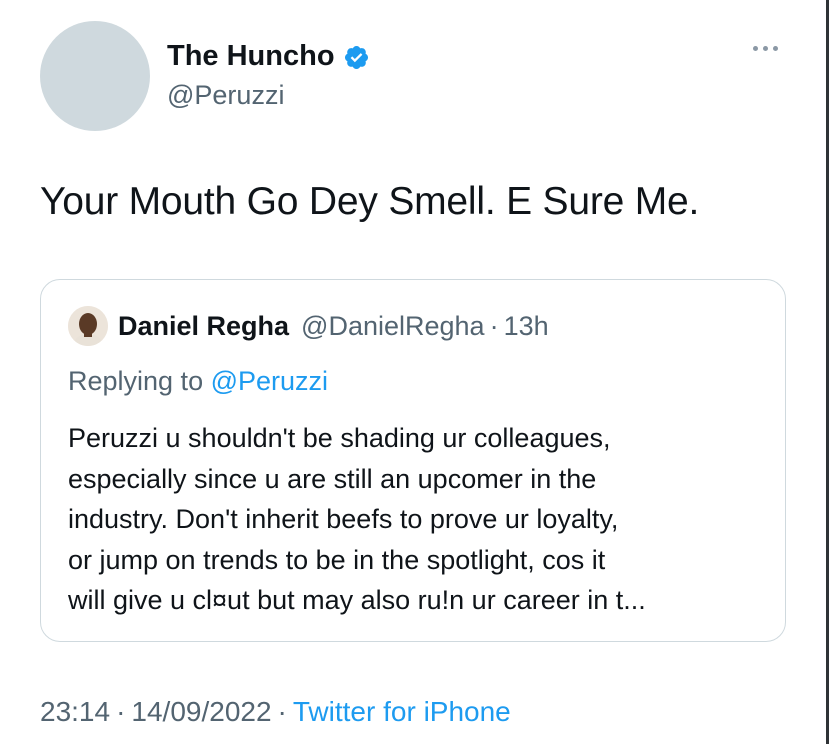  What do you see at coordinates (201, 711) in the screenshot?
I see `tweet-date: 14/09/2022` at bounding box center [201, 711].